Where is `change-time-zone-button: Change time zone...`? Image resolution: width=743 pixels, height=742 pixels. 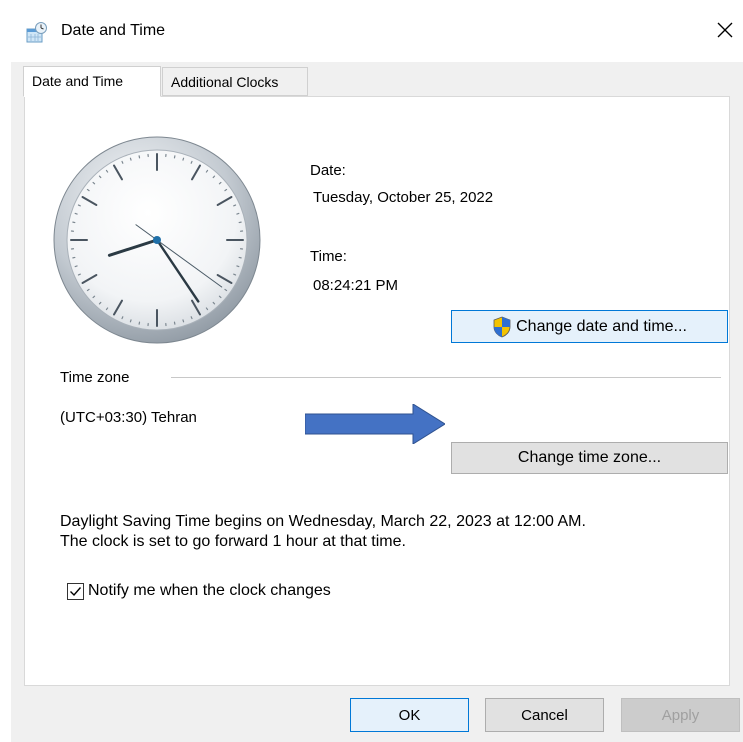
change-time-zone-button: Change time zone... is located at coordinates (589, 458).